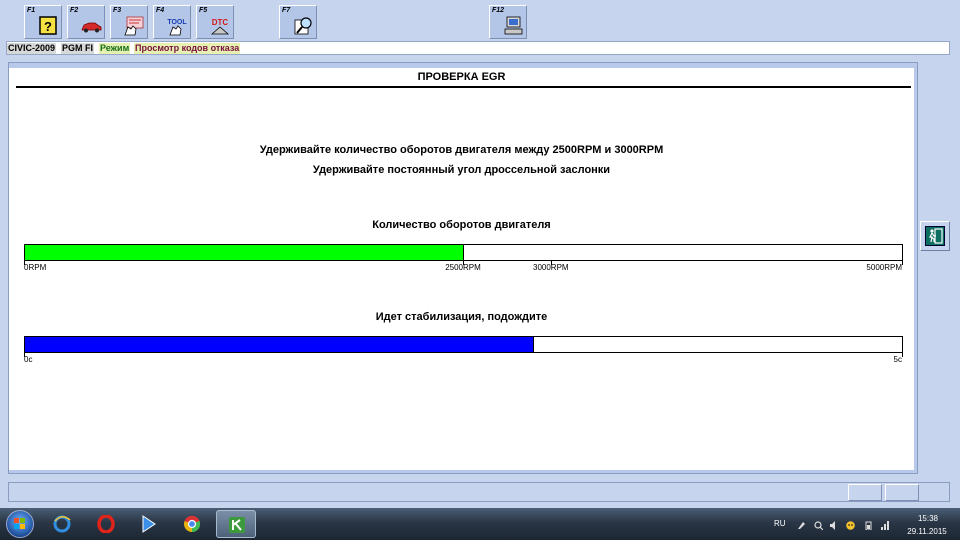 This screenshot has width=960, height=540. I want to click on rpm-scale-tick-label: 3000RPM, so click(551, 267).